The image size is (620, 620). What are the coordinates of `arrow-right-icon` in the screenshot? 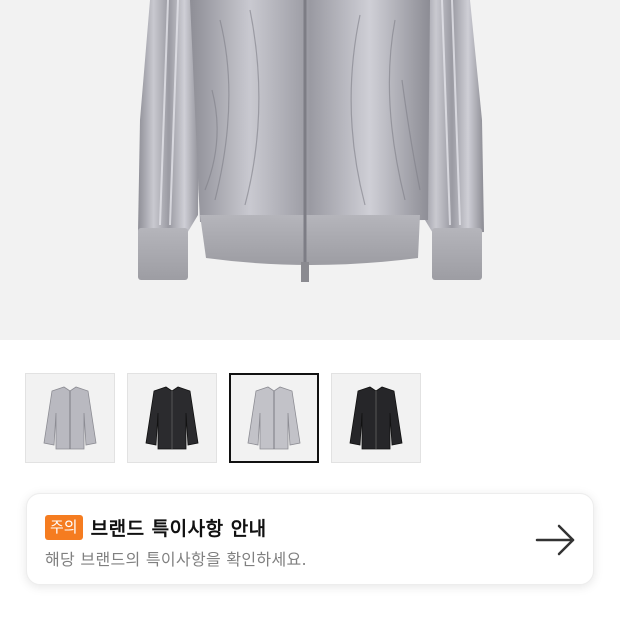 It's located at (556, 540).